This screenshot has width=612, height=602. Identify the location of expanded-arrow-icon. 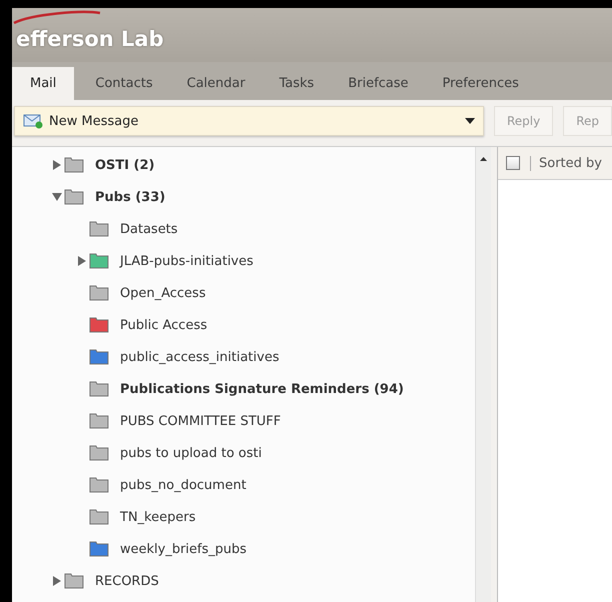
(57, 197).